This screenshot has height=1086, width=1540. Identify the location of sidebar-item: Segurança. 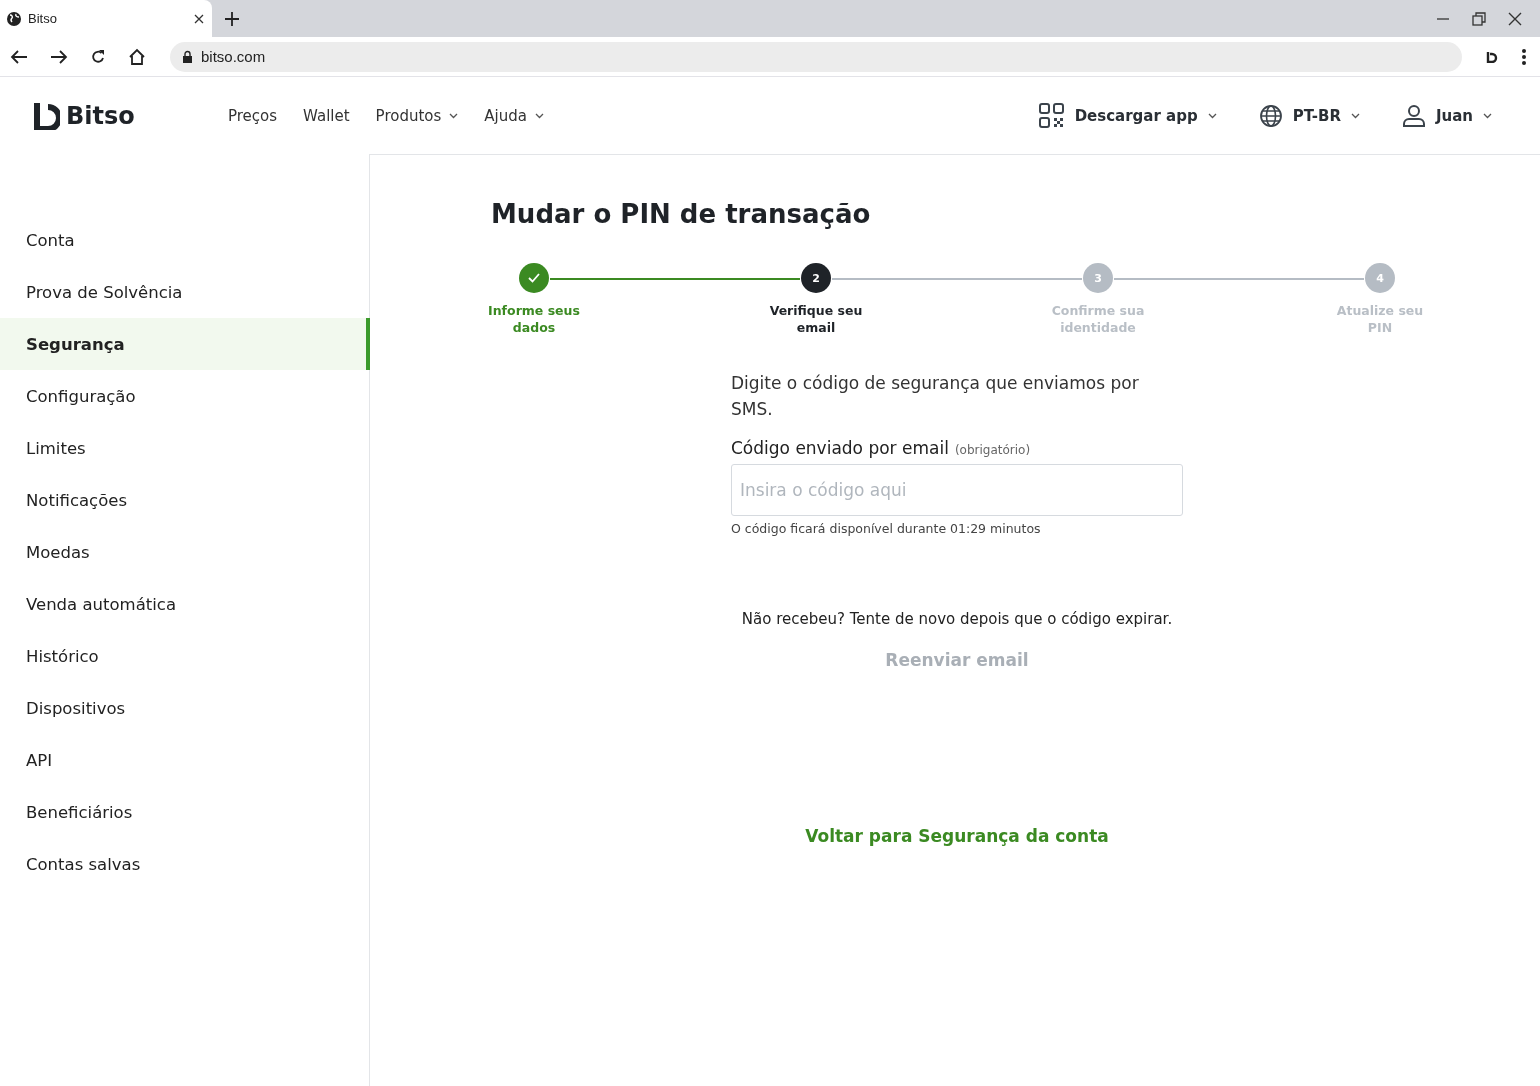
(185, 344).